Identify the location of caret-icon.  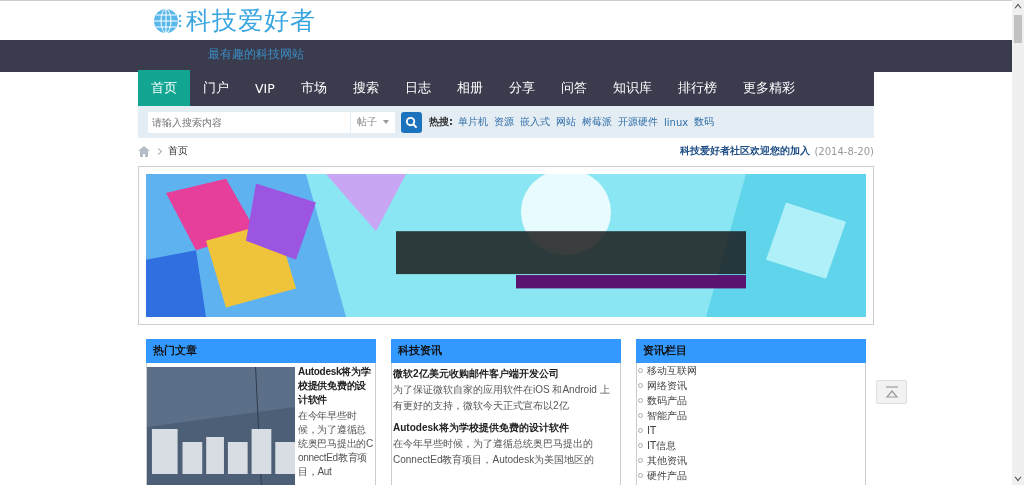
(386, 122).